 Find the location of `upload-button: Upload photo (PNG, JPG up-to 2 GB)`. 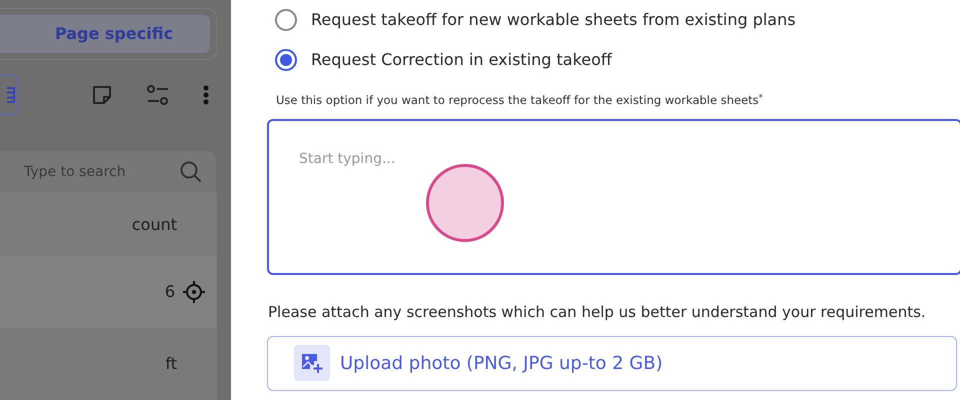

upload-button: Upload photo (PNG, JPG up-to 2 GB) is located at coordinates (612, 363).